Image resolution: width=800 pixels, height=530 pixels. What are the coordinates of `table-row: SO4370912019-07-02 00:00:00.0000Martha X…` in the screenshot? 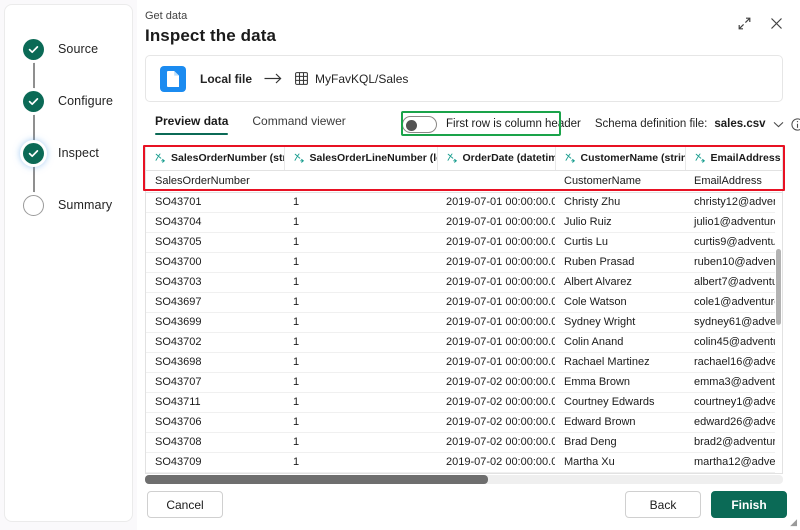 It's located at (464, 462).